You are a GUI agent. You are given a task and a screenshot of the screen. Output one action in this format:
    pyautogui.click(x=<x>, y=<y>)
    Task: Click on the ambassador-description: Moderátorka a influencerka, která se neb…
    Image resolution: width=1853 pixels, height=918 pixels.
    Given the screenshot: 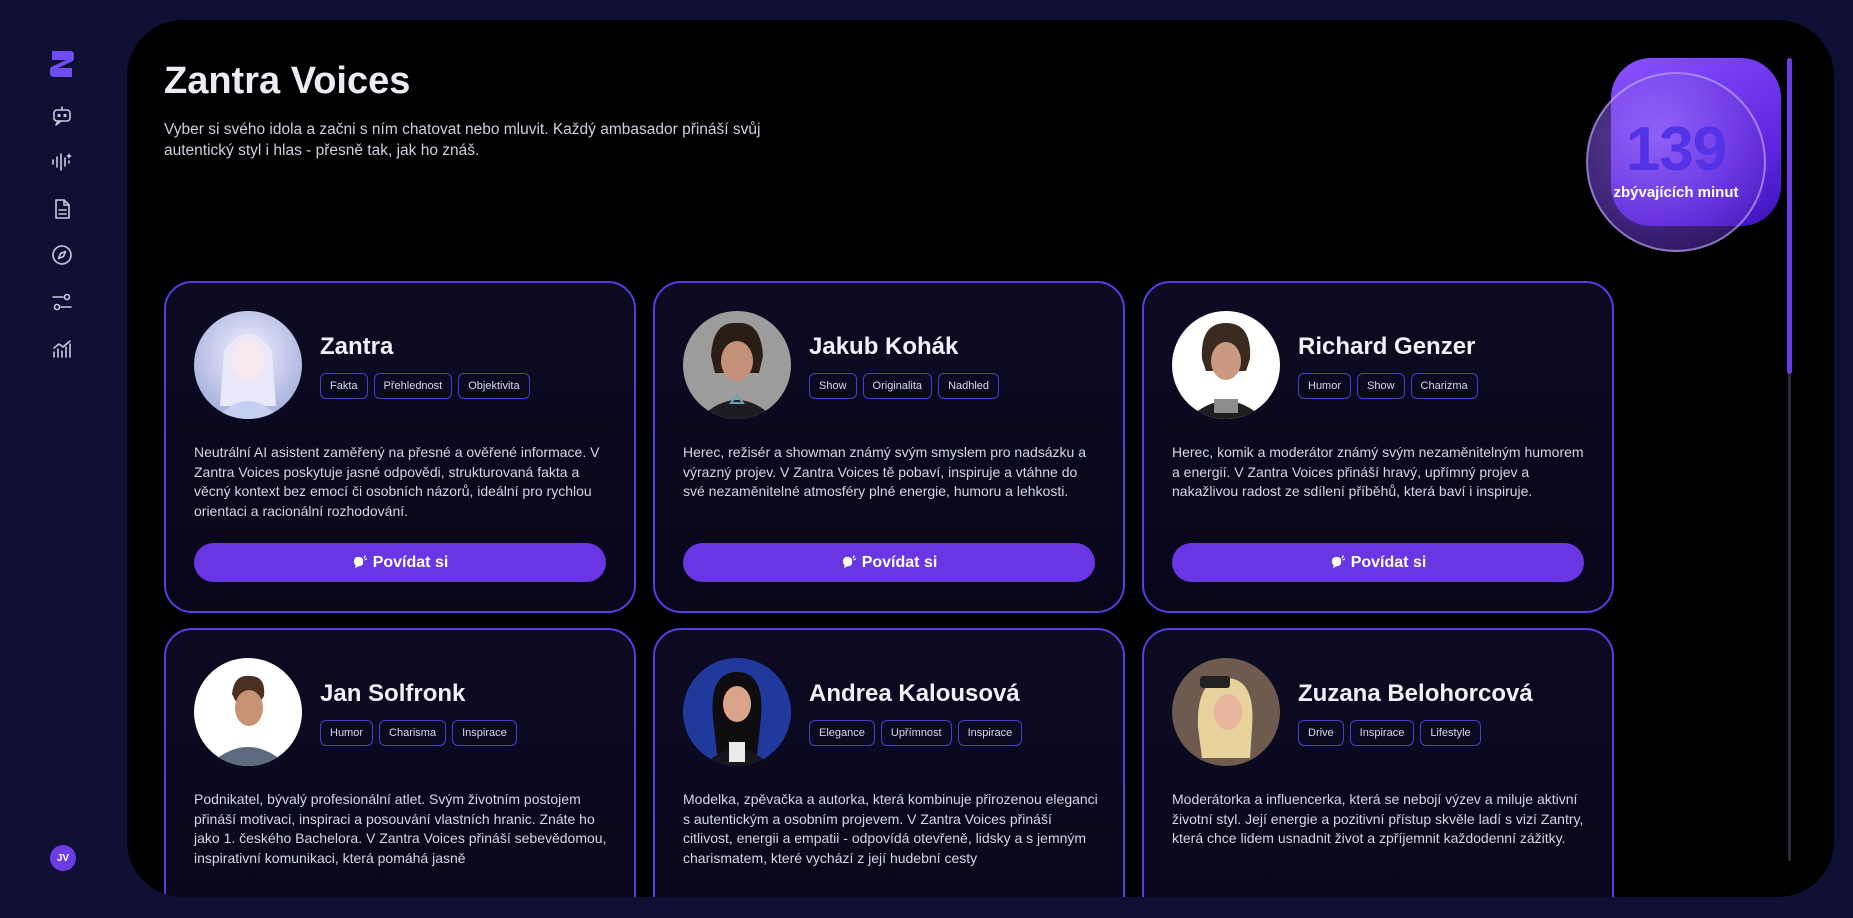 What is the action you would take?
    pyautogui.click(x=1378, y=818)
    